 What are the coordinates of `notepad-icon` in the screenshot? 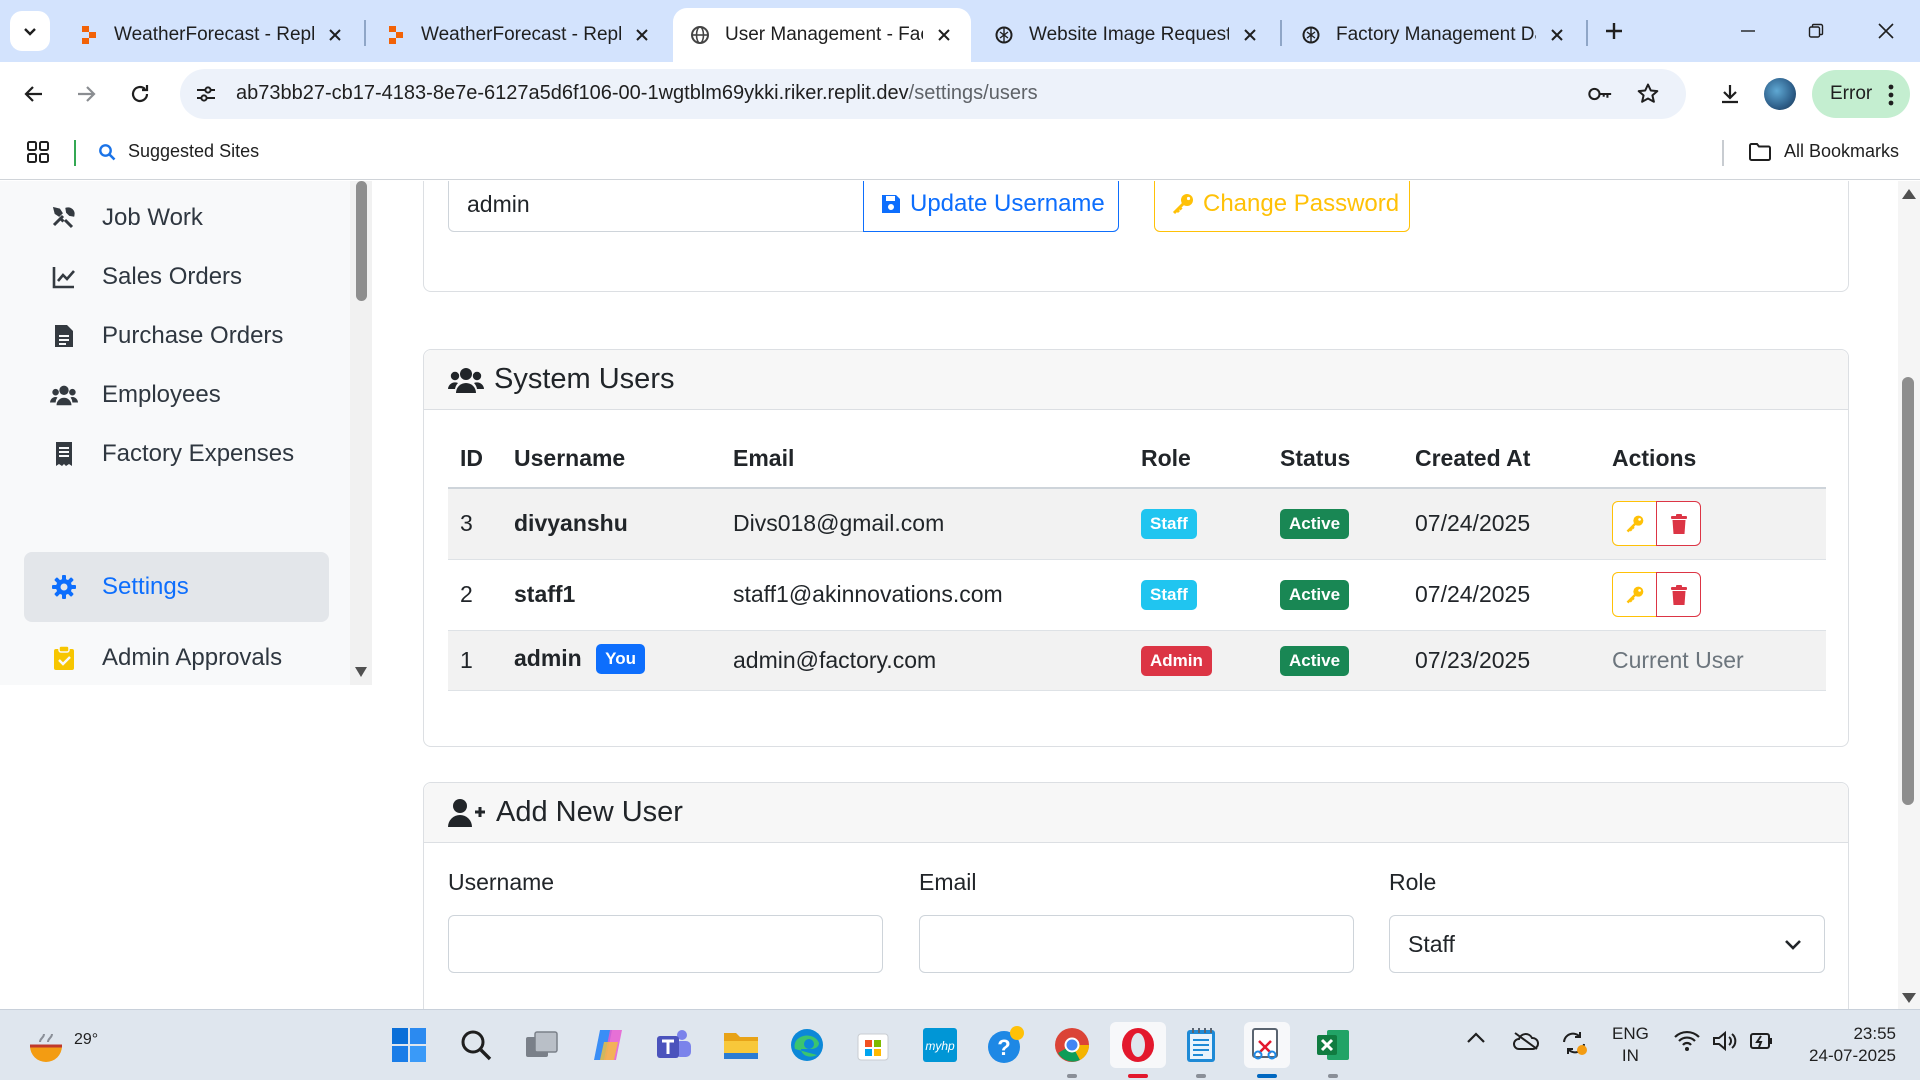 It's located at (1201, 1045).